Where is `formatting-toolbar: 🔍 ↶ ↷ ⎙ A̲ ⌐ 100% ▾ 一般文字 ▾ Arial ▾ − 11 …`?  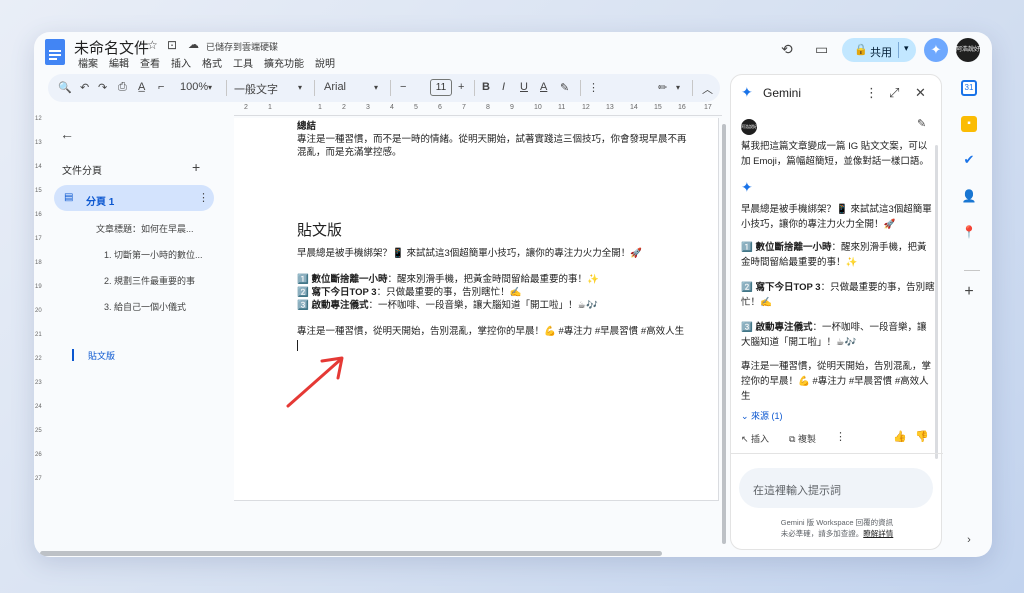
formatting-toolbar: 🔍 ↶ ↷ ⎙ A̲ ⌐ 100% ▾ 一般文字 ▾ Arial ▾ − 11 … is located at coordinates (384, 88).